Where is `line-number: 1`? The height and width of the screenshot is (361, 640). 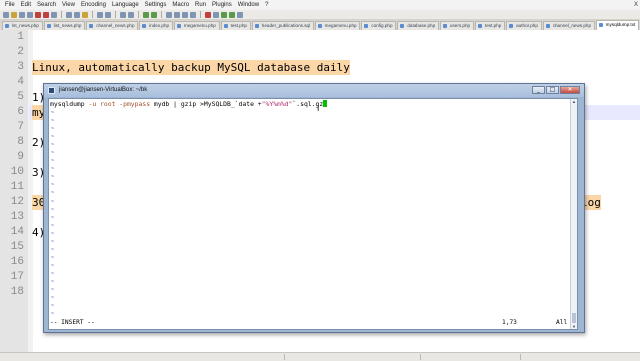
line-number: 1 is located at coordinates (20, 37).